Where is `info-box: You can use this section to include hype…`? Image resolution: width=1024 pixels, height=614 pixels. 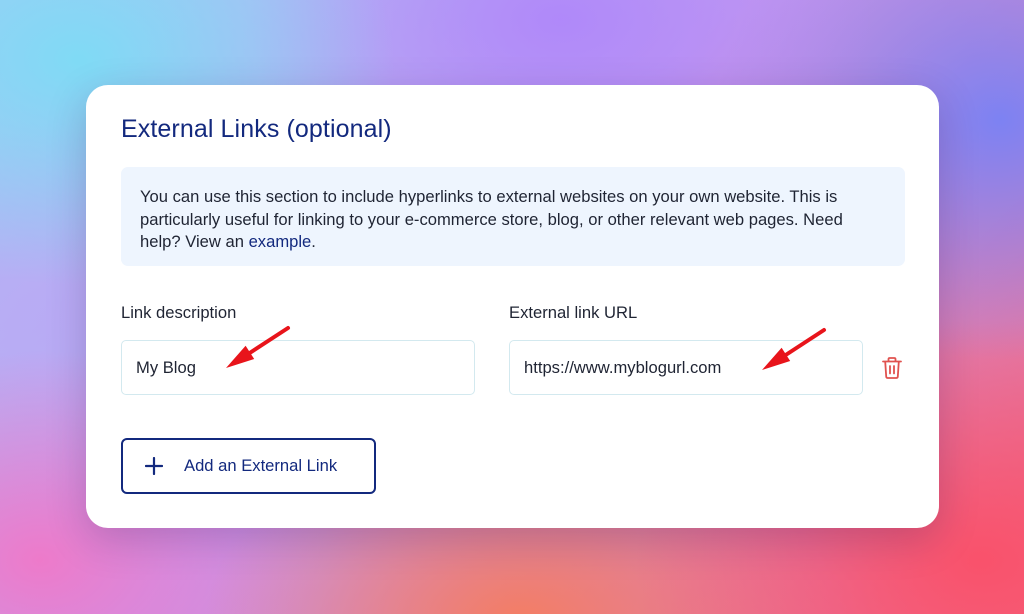
info-box: You can use this section to include hype… is located at coordinates (513, 216).